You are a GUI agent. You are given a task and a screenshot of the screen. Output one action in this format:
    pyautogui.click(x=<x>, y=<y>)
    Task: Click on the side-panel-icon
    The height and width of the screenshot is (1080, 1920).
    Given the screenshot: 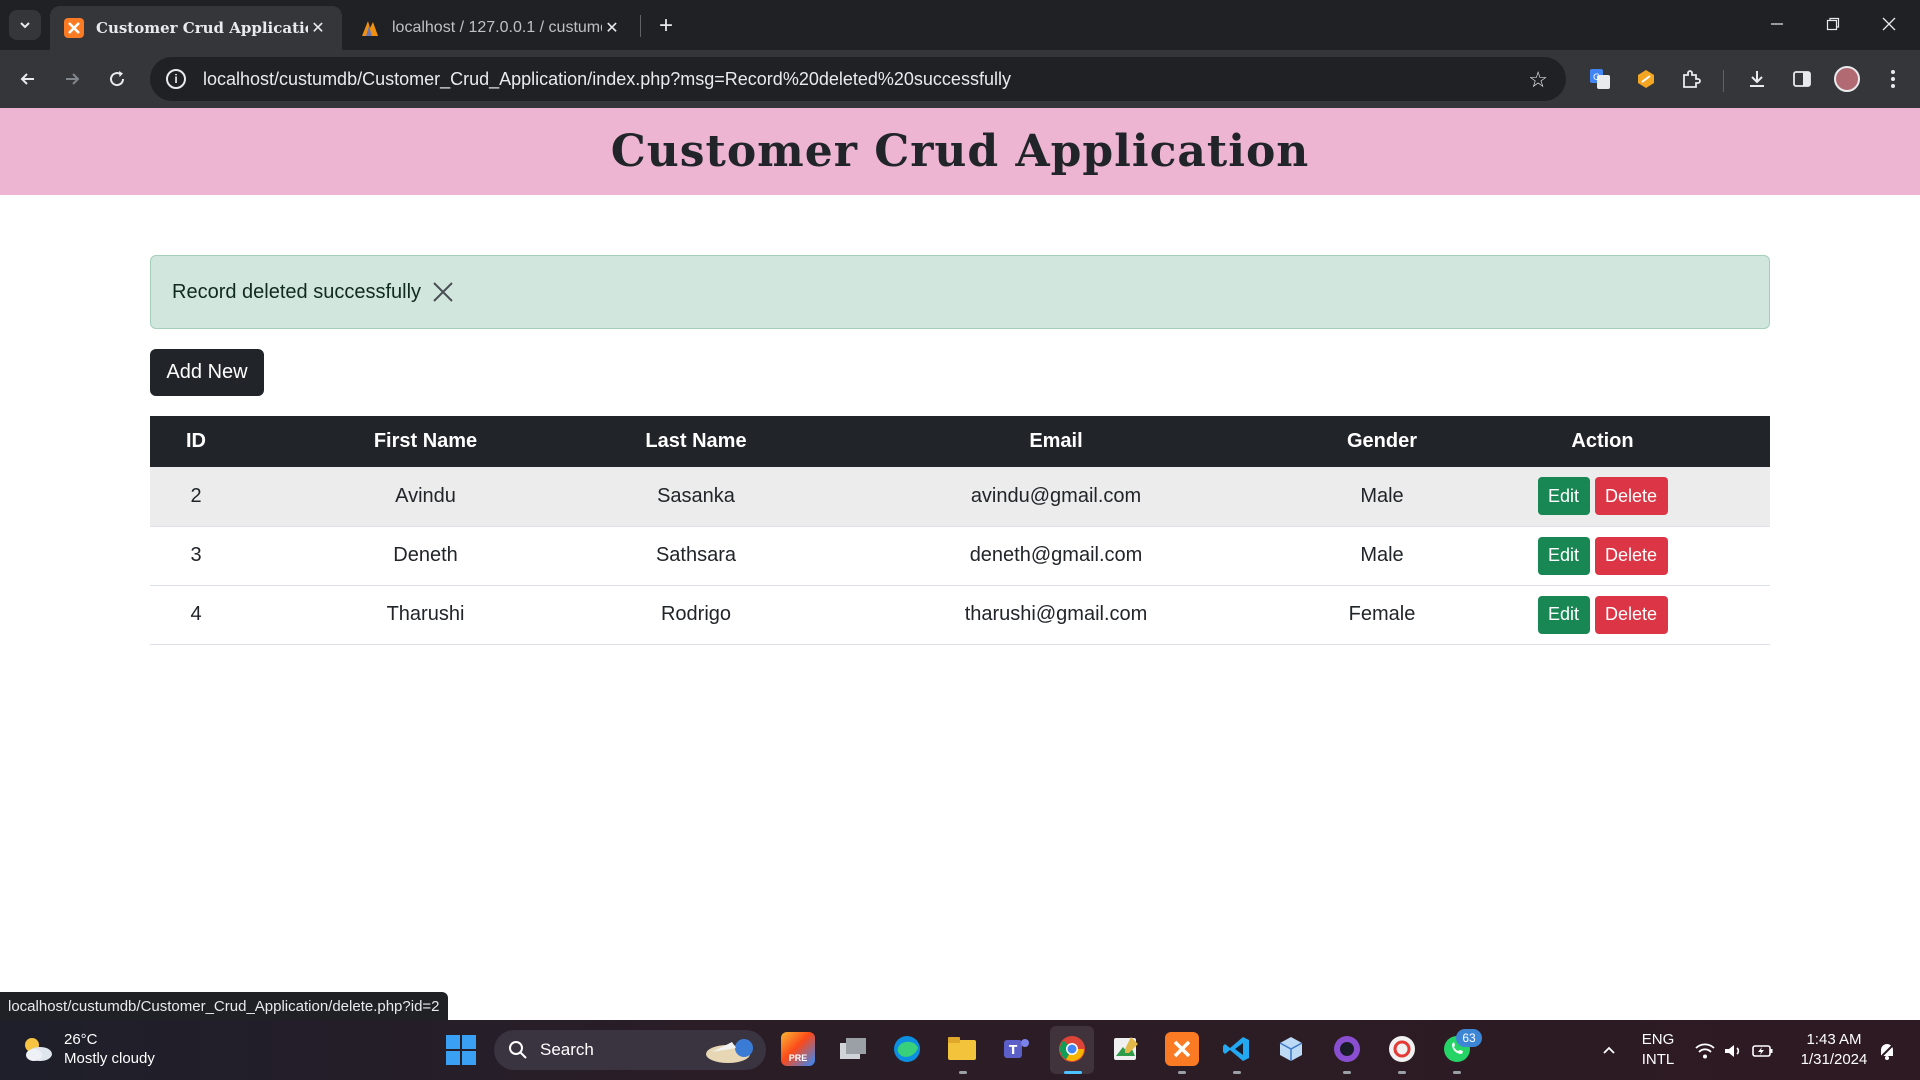 What is the action you would take?
    pyautogui.click(x=1802, y=79)
    